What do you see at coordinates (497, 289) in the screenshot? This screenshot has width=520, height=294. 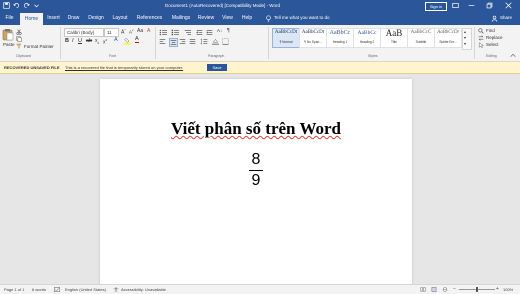 I see `zoom-in-button: +` at bounding box center [497, 289].